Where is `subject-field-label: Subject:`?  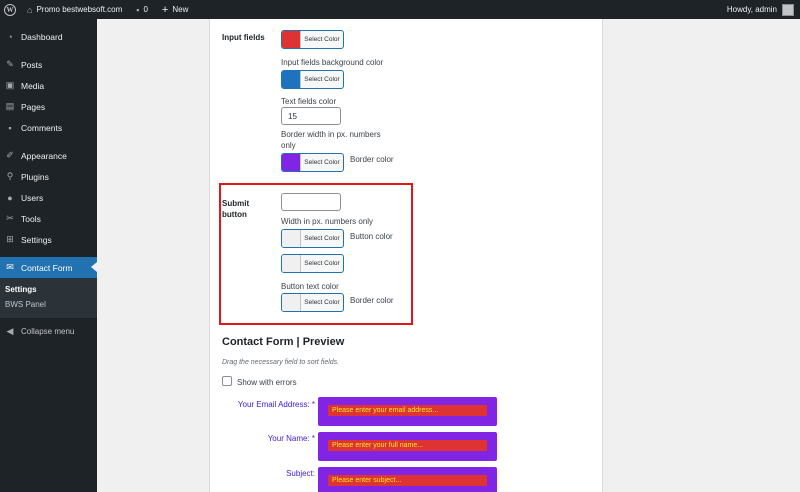 subject-field-label: Subject: is located at coordinates (300, 473).